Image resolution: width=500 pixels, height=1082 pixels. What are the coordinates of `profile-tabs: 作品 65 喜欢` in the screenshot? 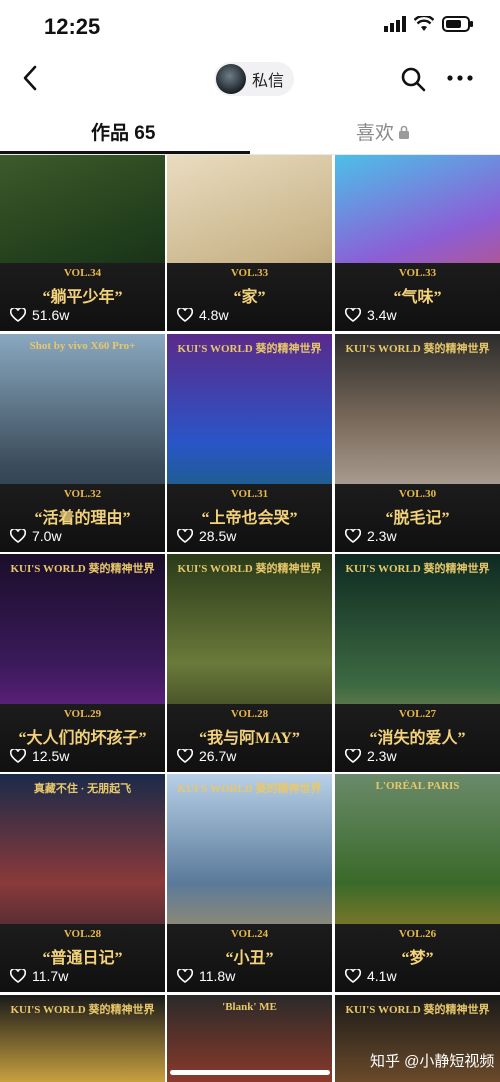 It's located at (250, 132).